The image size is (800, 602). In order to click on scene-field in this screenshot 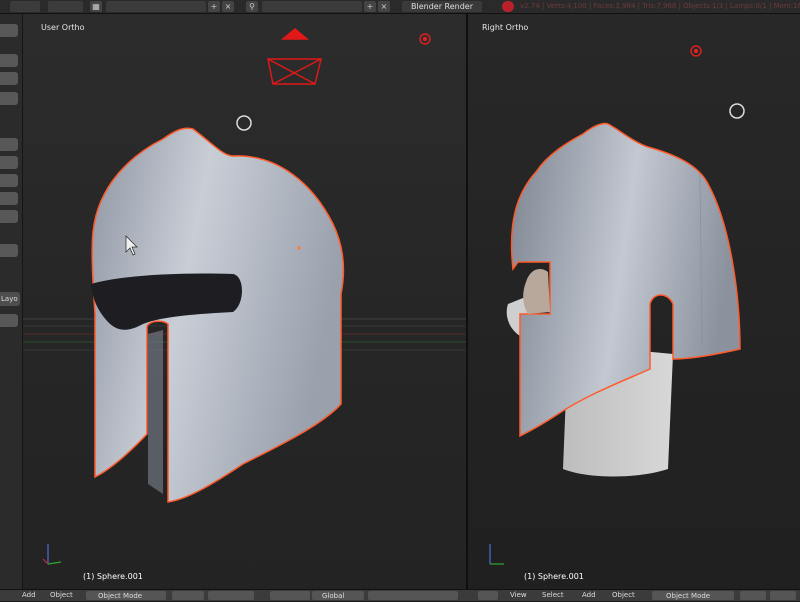, I will do `click(65, 6)`.